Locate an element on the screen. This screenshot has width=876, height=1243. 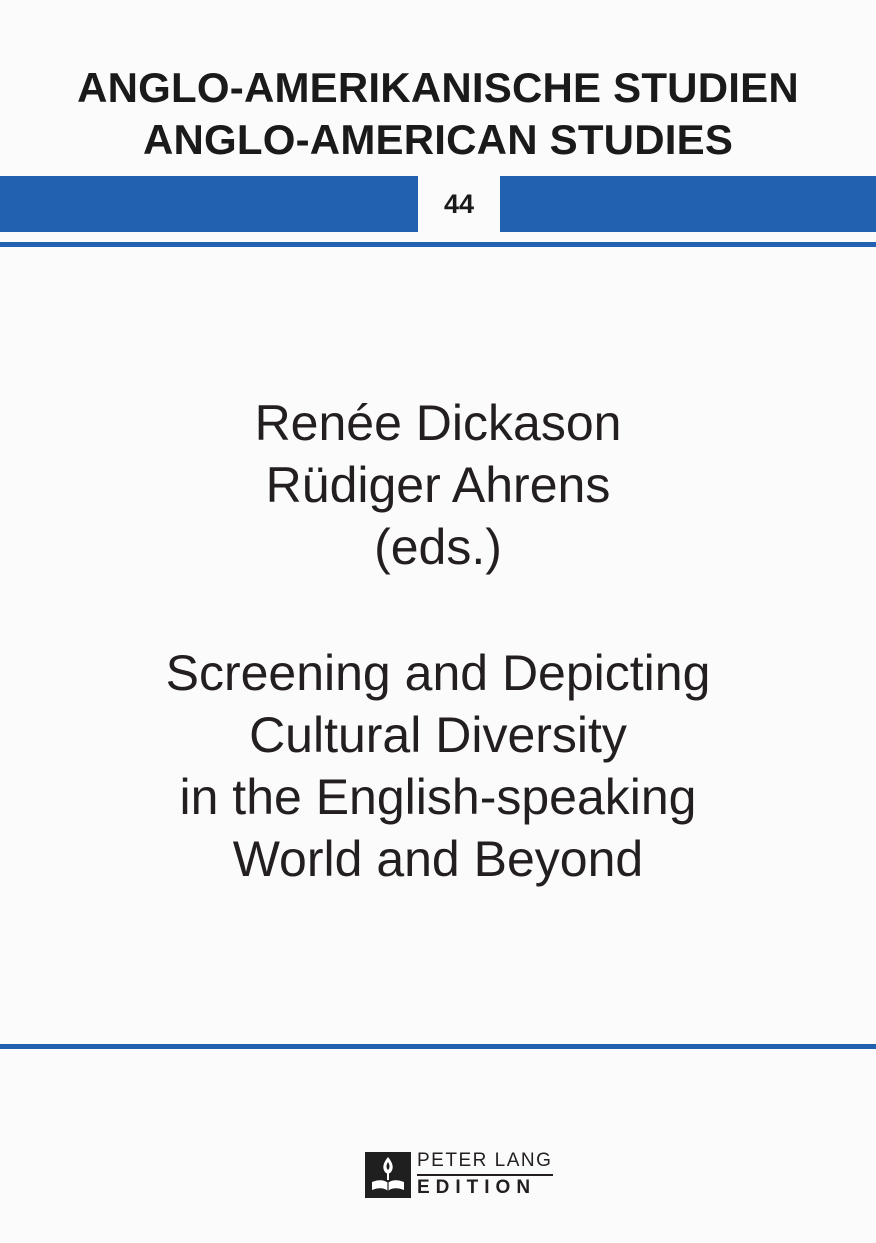
book-title-line: Cultural Diversity is located at coordinates (438, 735).